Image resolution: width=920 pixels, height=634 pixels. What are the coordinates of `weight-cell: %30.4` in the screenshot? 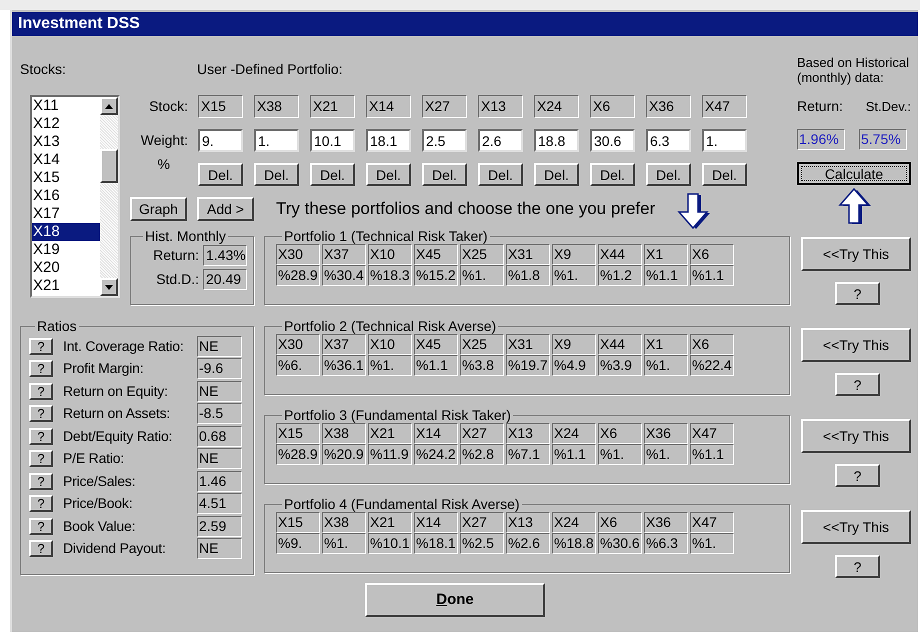 It's located at (344, 275).